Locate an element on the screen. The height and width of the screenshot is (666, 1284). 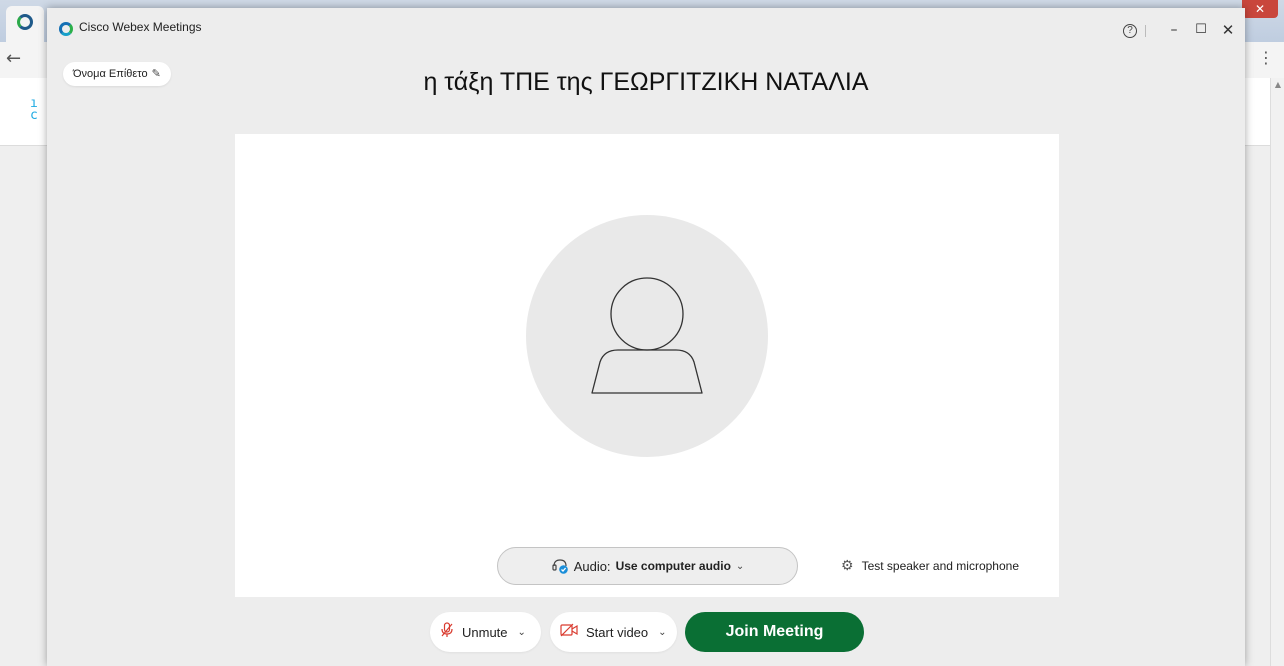
video-off-icon is located at coordinates (569, 632).